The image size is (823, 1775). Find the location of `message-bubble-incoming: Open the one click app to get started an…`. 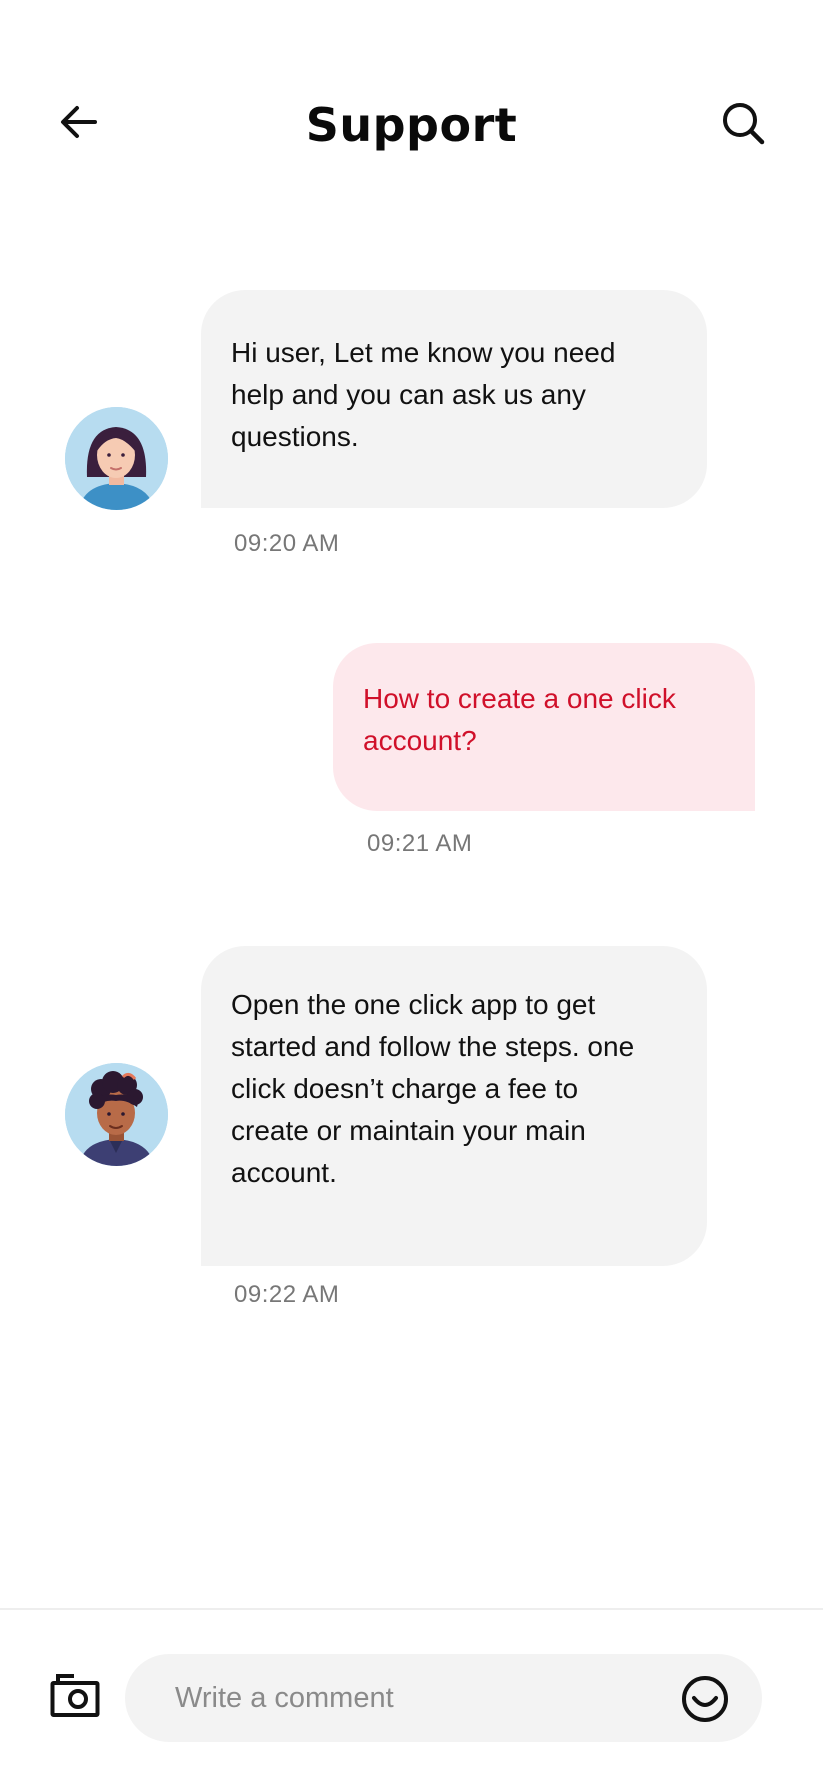

message-bubble-incoming: Open the one click app to get started an… is located at coordinates (454, 1106).